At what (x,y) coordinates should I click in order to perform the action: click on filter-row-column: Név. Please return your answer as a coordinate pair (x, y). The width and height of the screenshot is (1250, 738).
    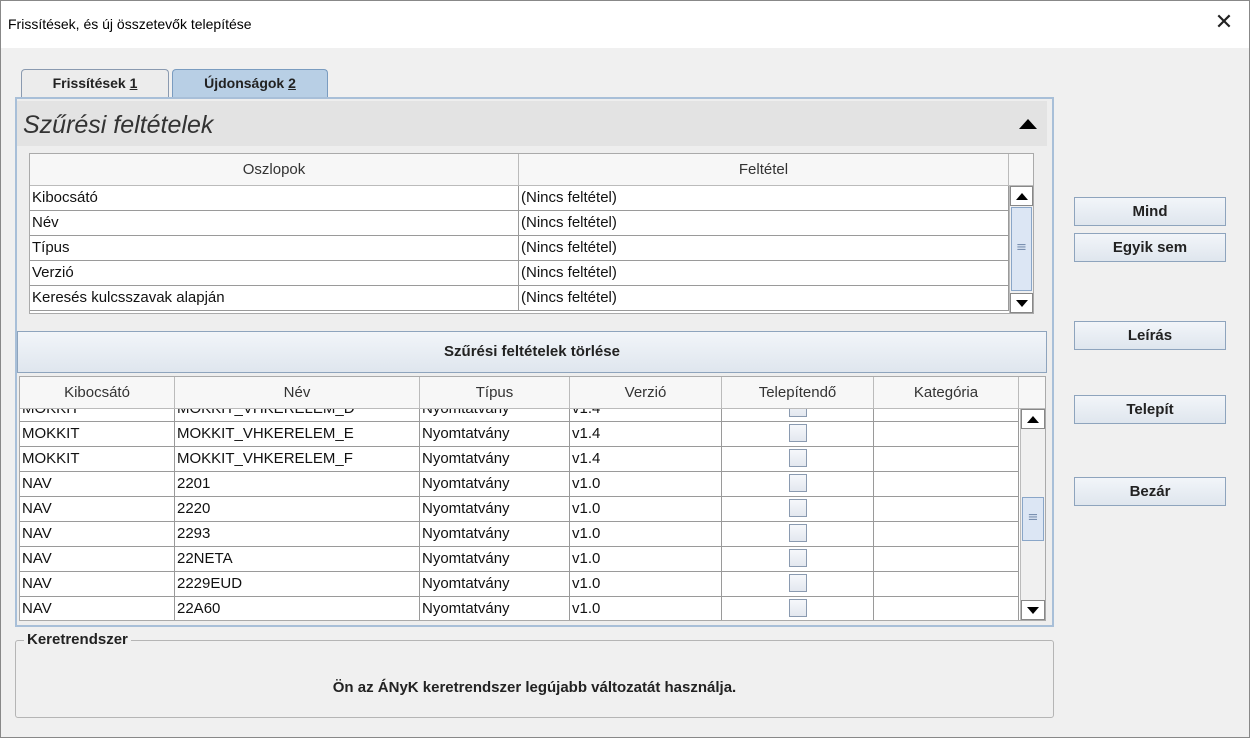
    Looking at the image, I should click on (274, 223).